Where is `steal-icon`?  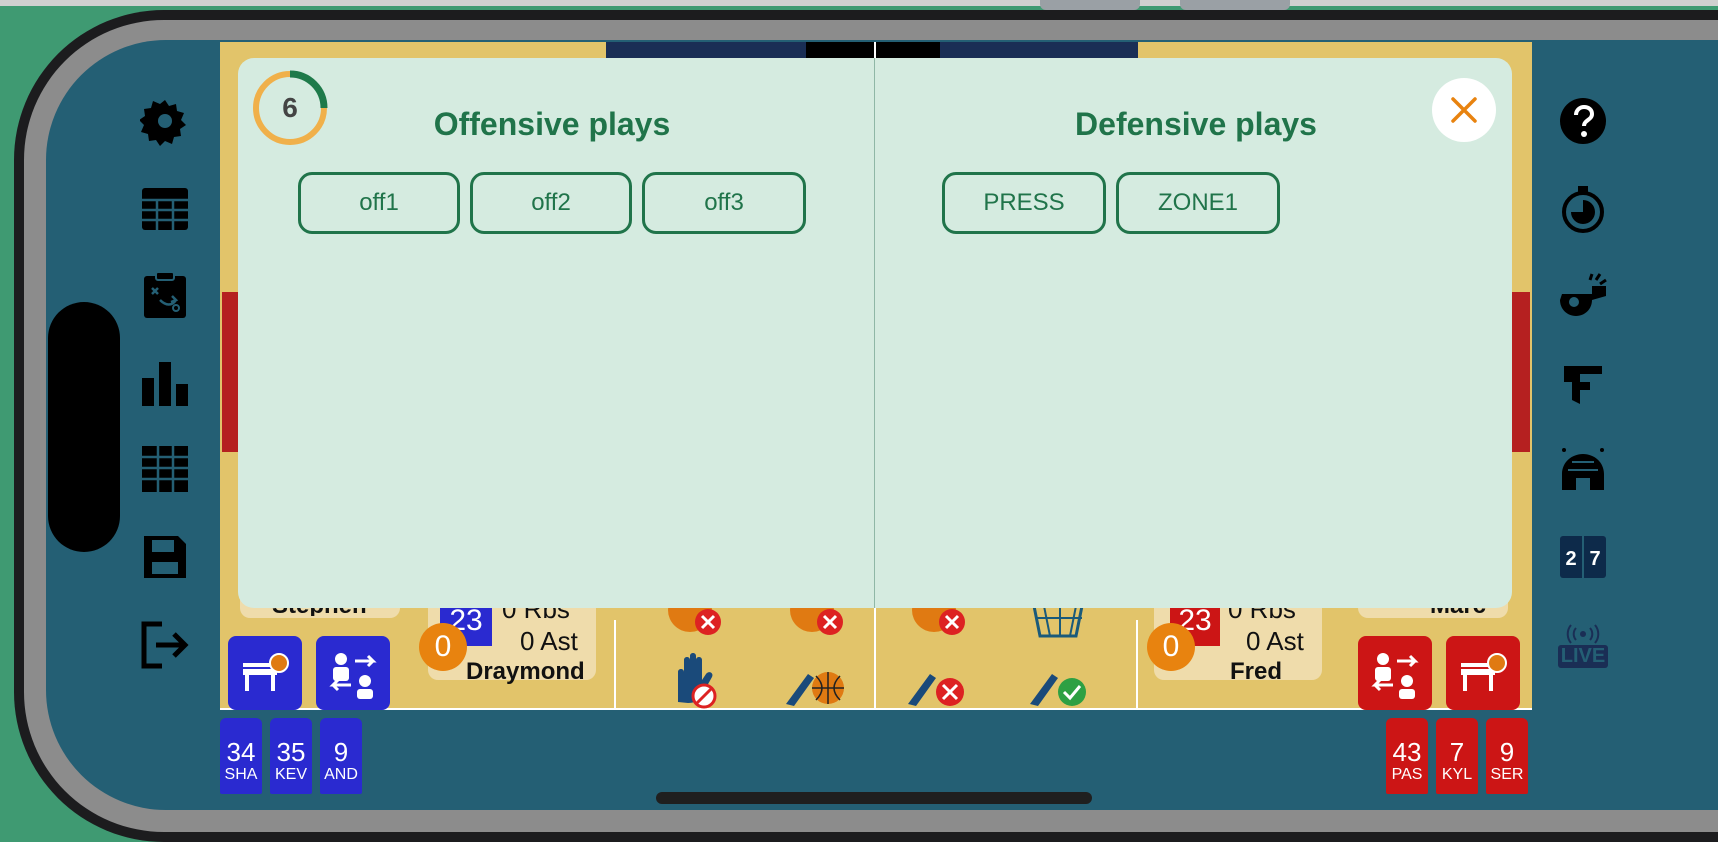
steal-icon is located at coordinates (816, 678).